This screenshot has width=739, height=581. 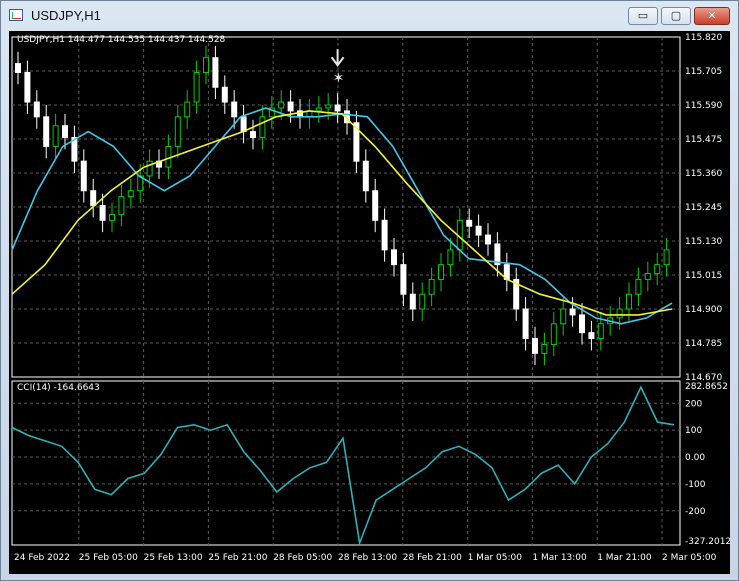 I want to click on title-bar: USDJPY,H1 ▭ ▢ ✕, so click(x=369, y=16).